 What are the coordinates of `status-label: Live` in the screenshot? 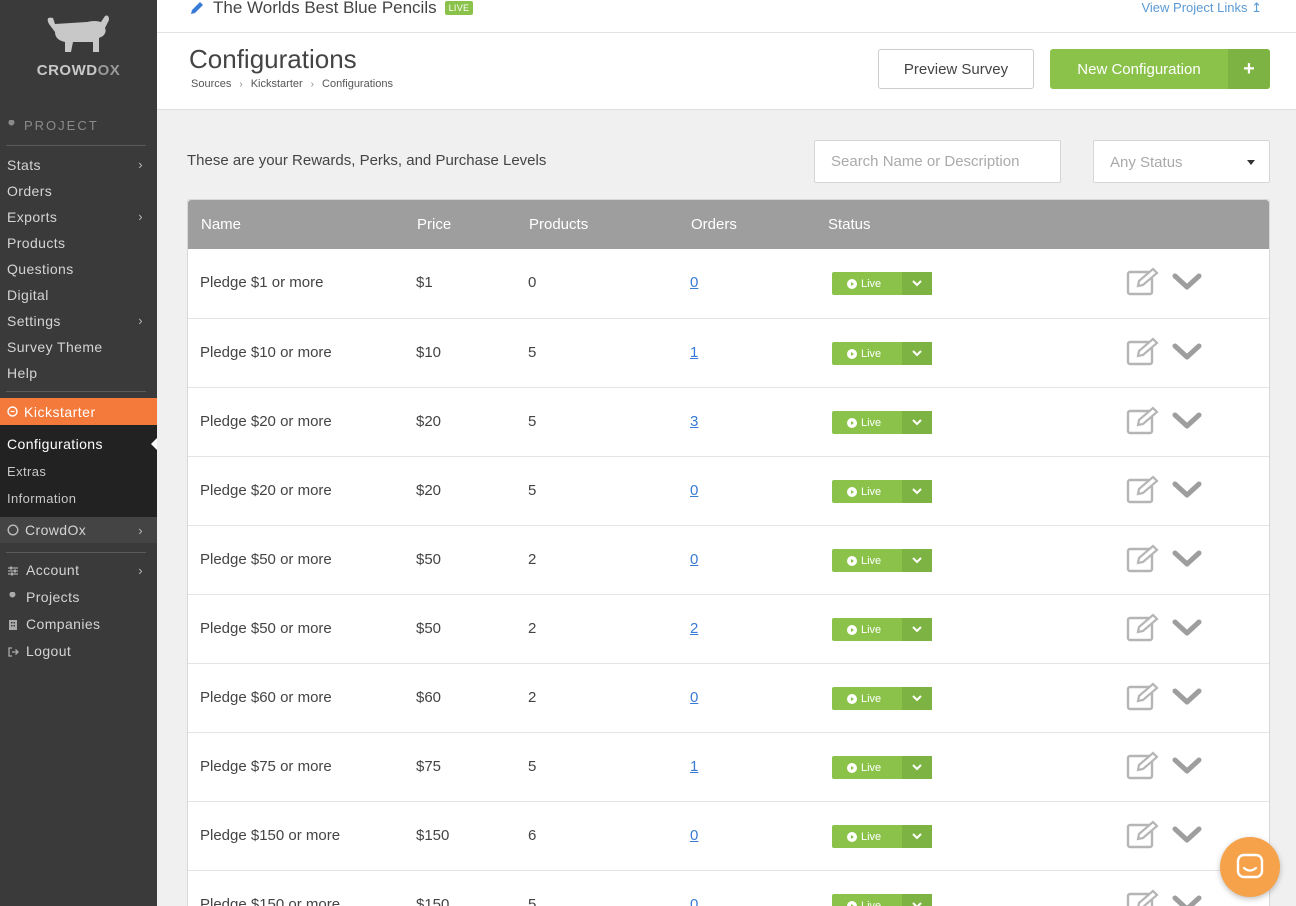 It's located at (871, 422).